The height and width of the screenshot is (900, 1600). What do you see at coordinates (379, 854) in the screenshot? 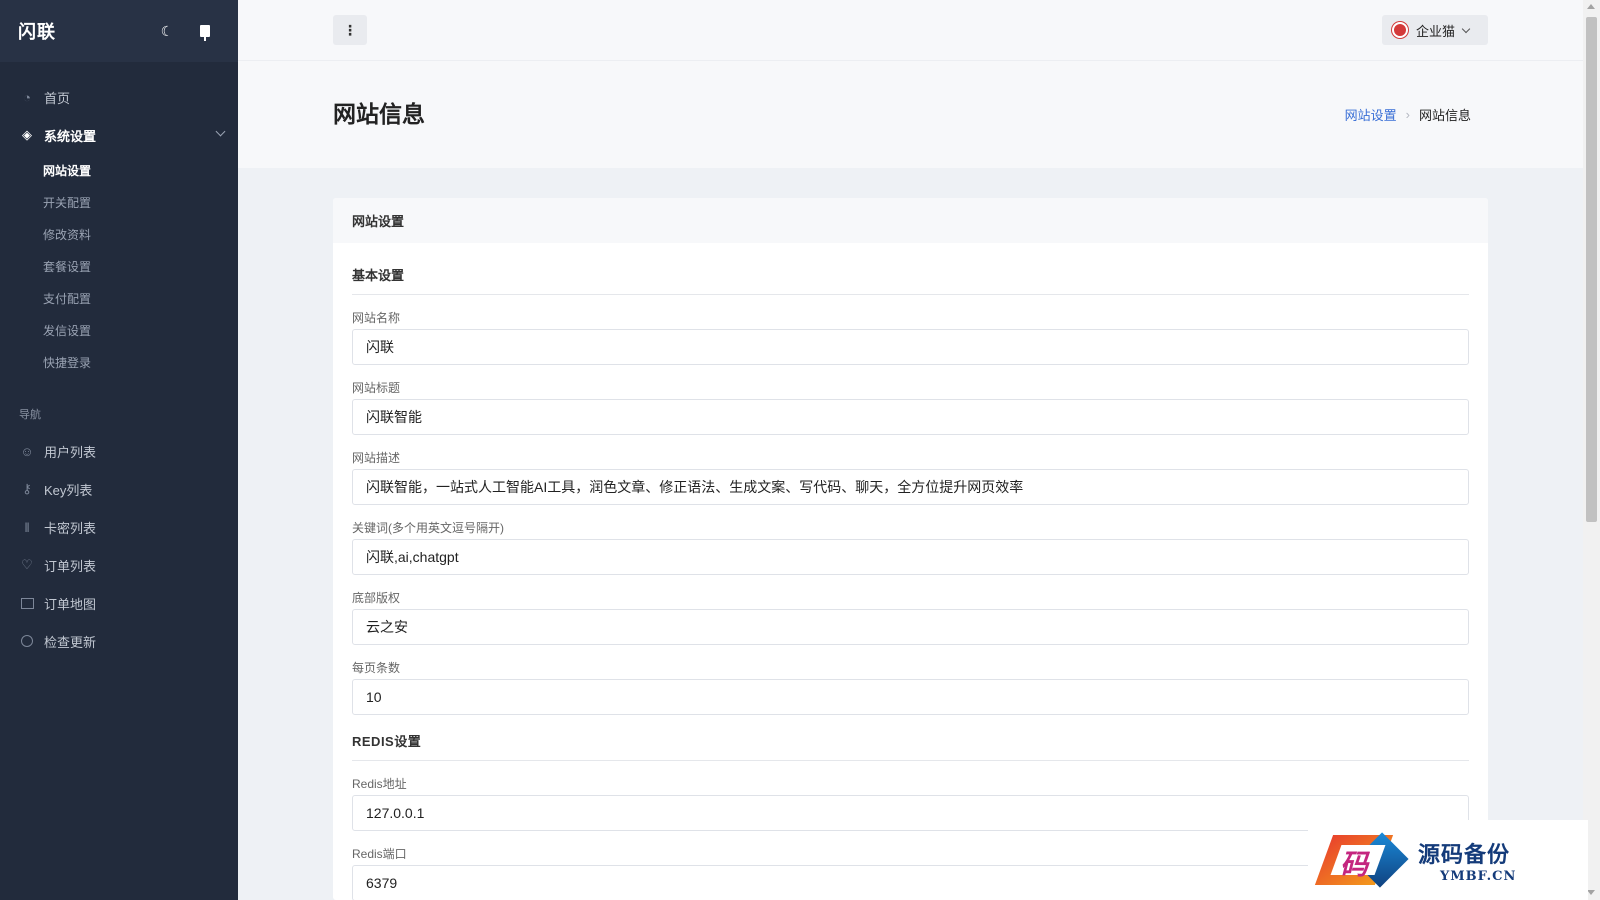
I see `redis-port-label: Redis端口` at bounding box center [379, 854].